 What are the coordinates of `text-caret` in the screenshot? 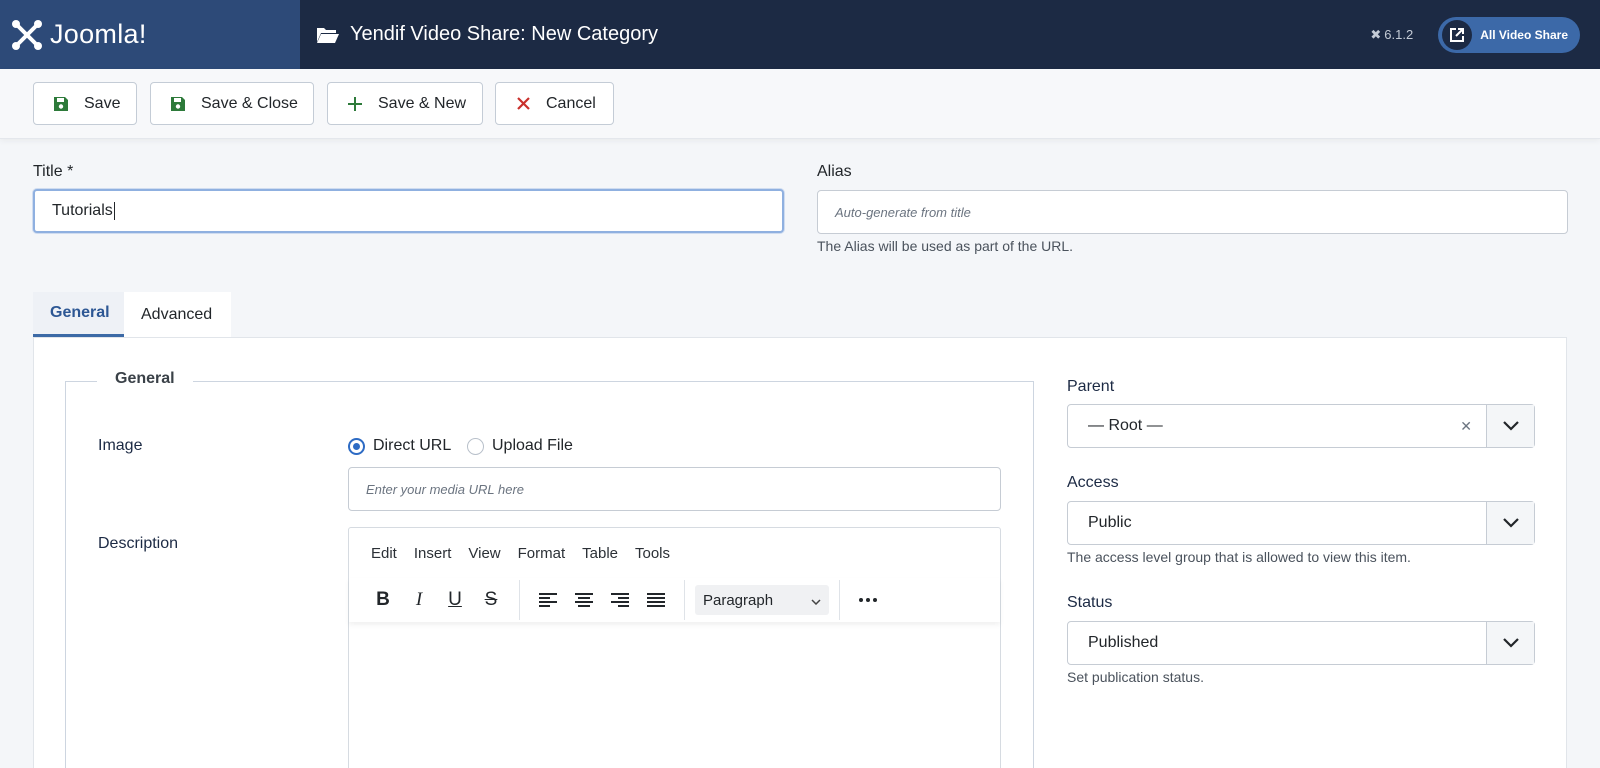 It's located at (114, 211).